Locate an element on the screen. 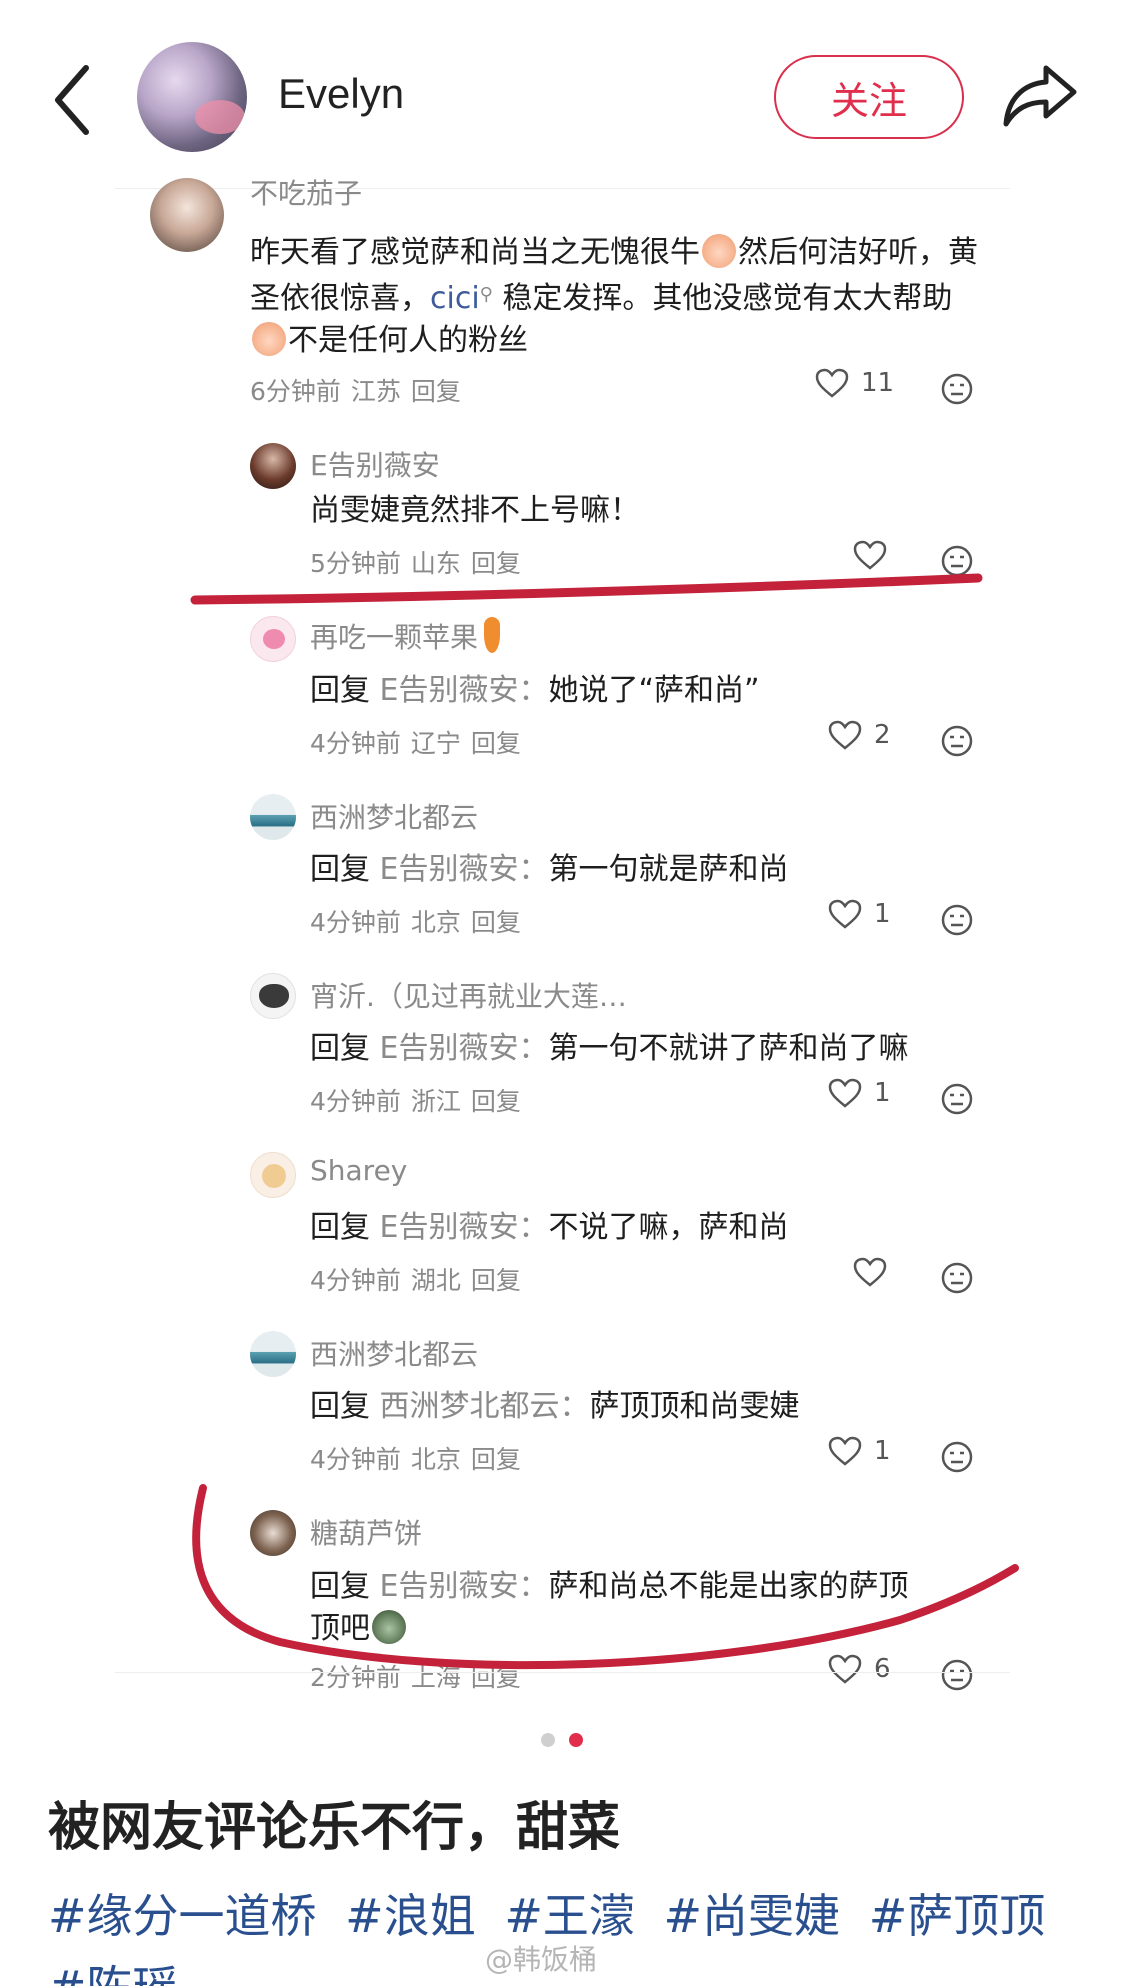 This screenshot has height=1986, width=1125. location: 湖北 is located at coordinates (435, 1280).